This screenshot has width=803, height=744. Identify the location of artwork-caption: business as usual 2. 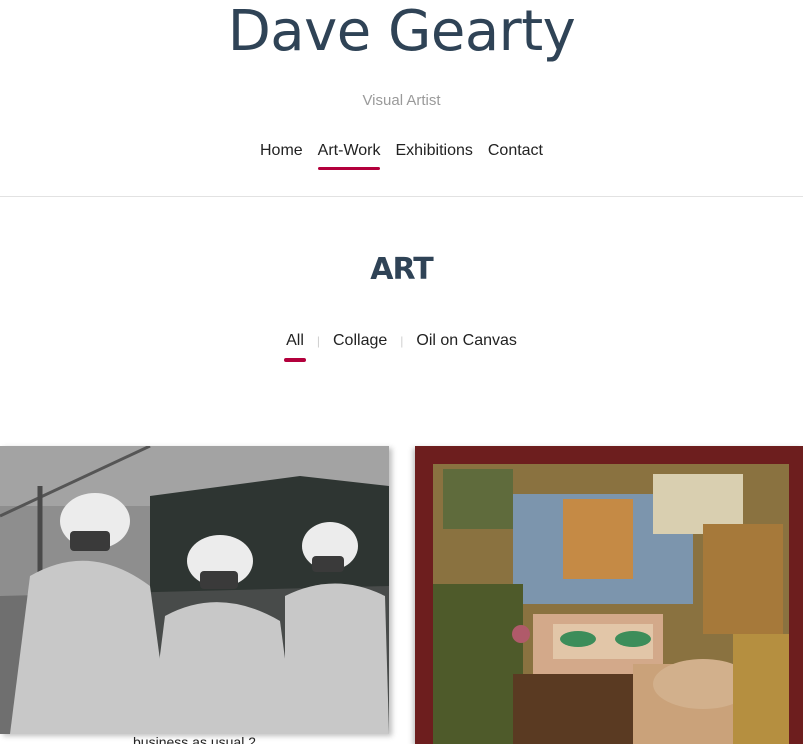
(194, 739).